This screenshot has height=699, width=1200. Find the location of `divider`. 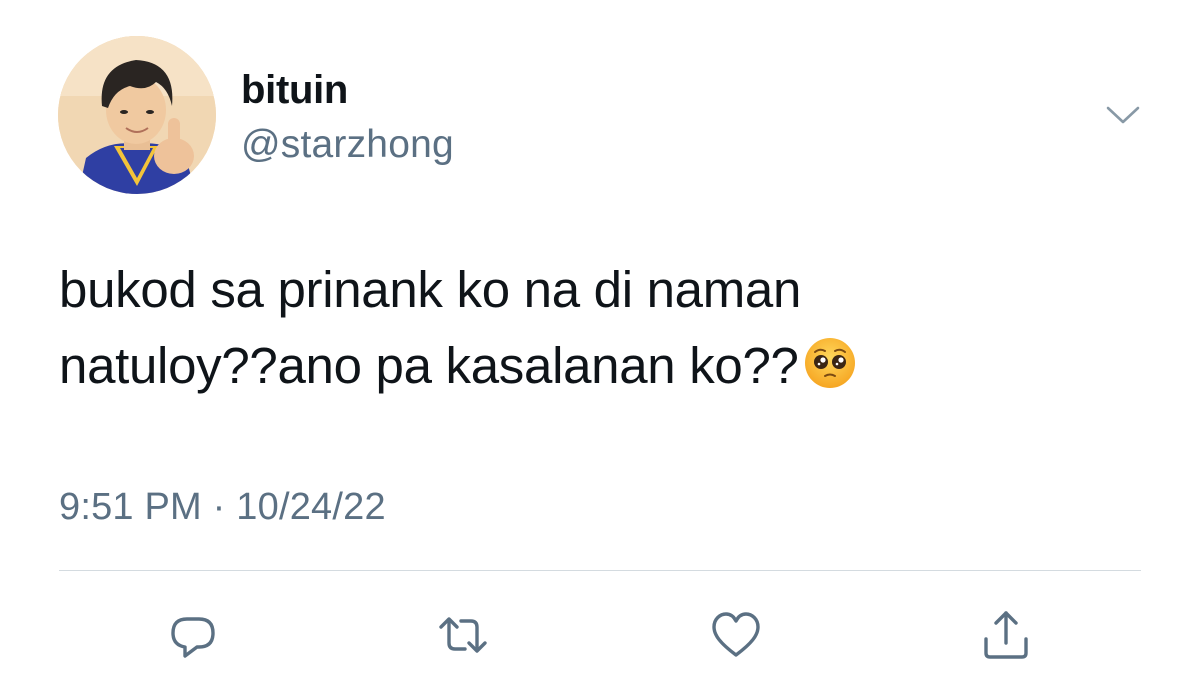

divider is located at coordinates (600, 570).